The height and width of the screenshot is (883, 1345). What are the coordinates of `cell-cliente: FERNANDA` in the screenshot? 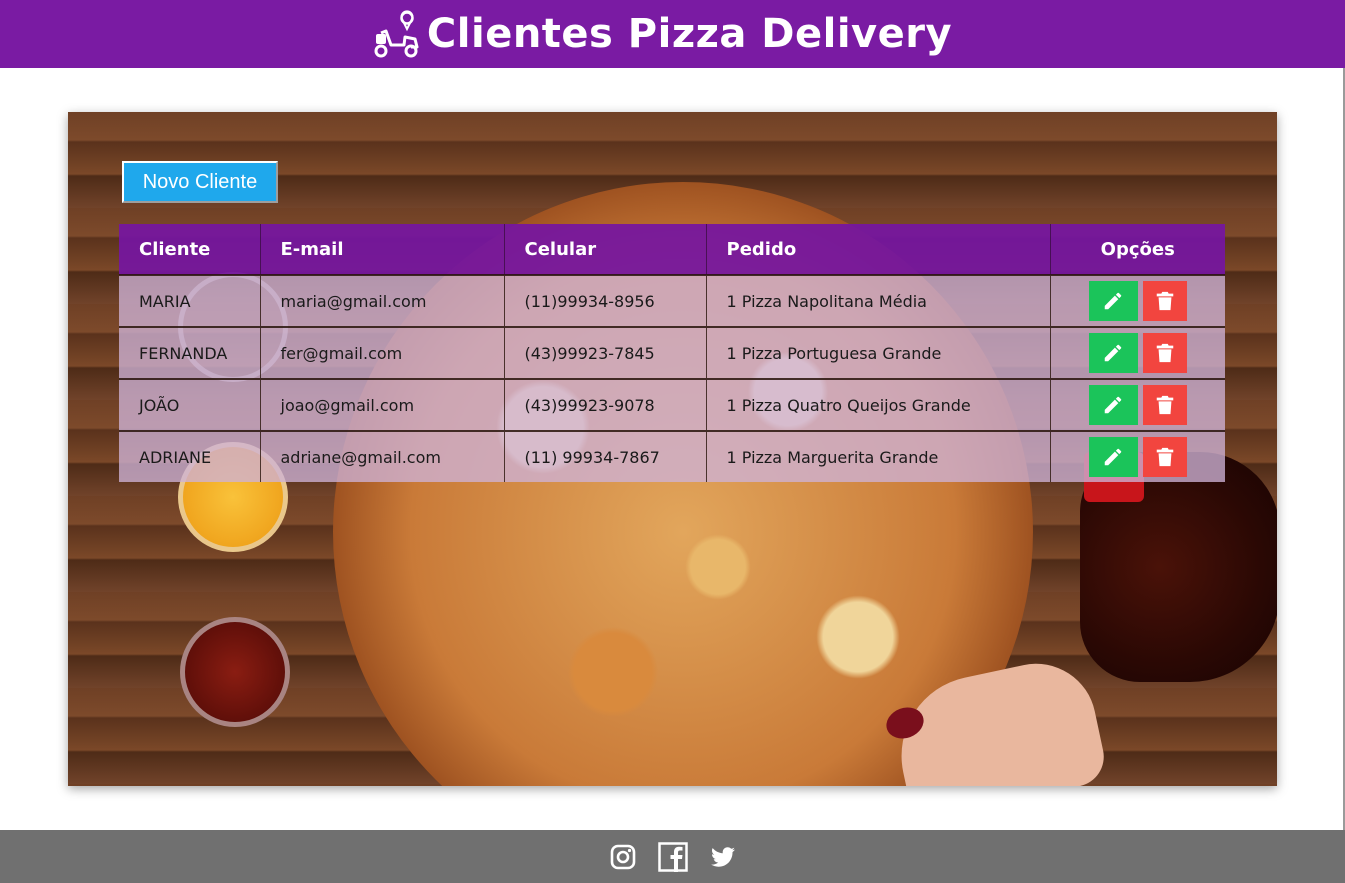 It's located at (190, 352).